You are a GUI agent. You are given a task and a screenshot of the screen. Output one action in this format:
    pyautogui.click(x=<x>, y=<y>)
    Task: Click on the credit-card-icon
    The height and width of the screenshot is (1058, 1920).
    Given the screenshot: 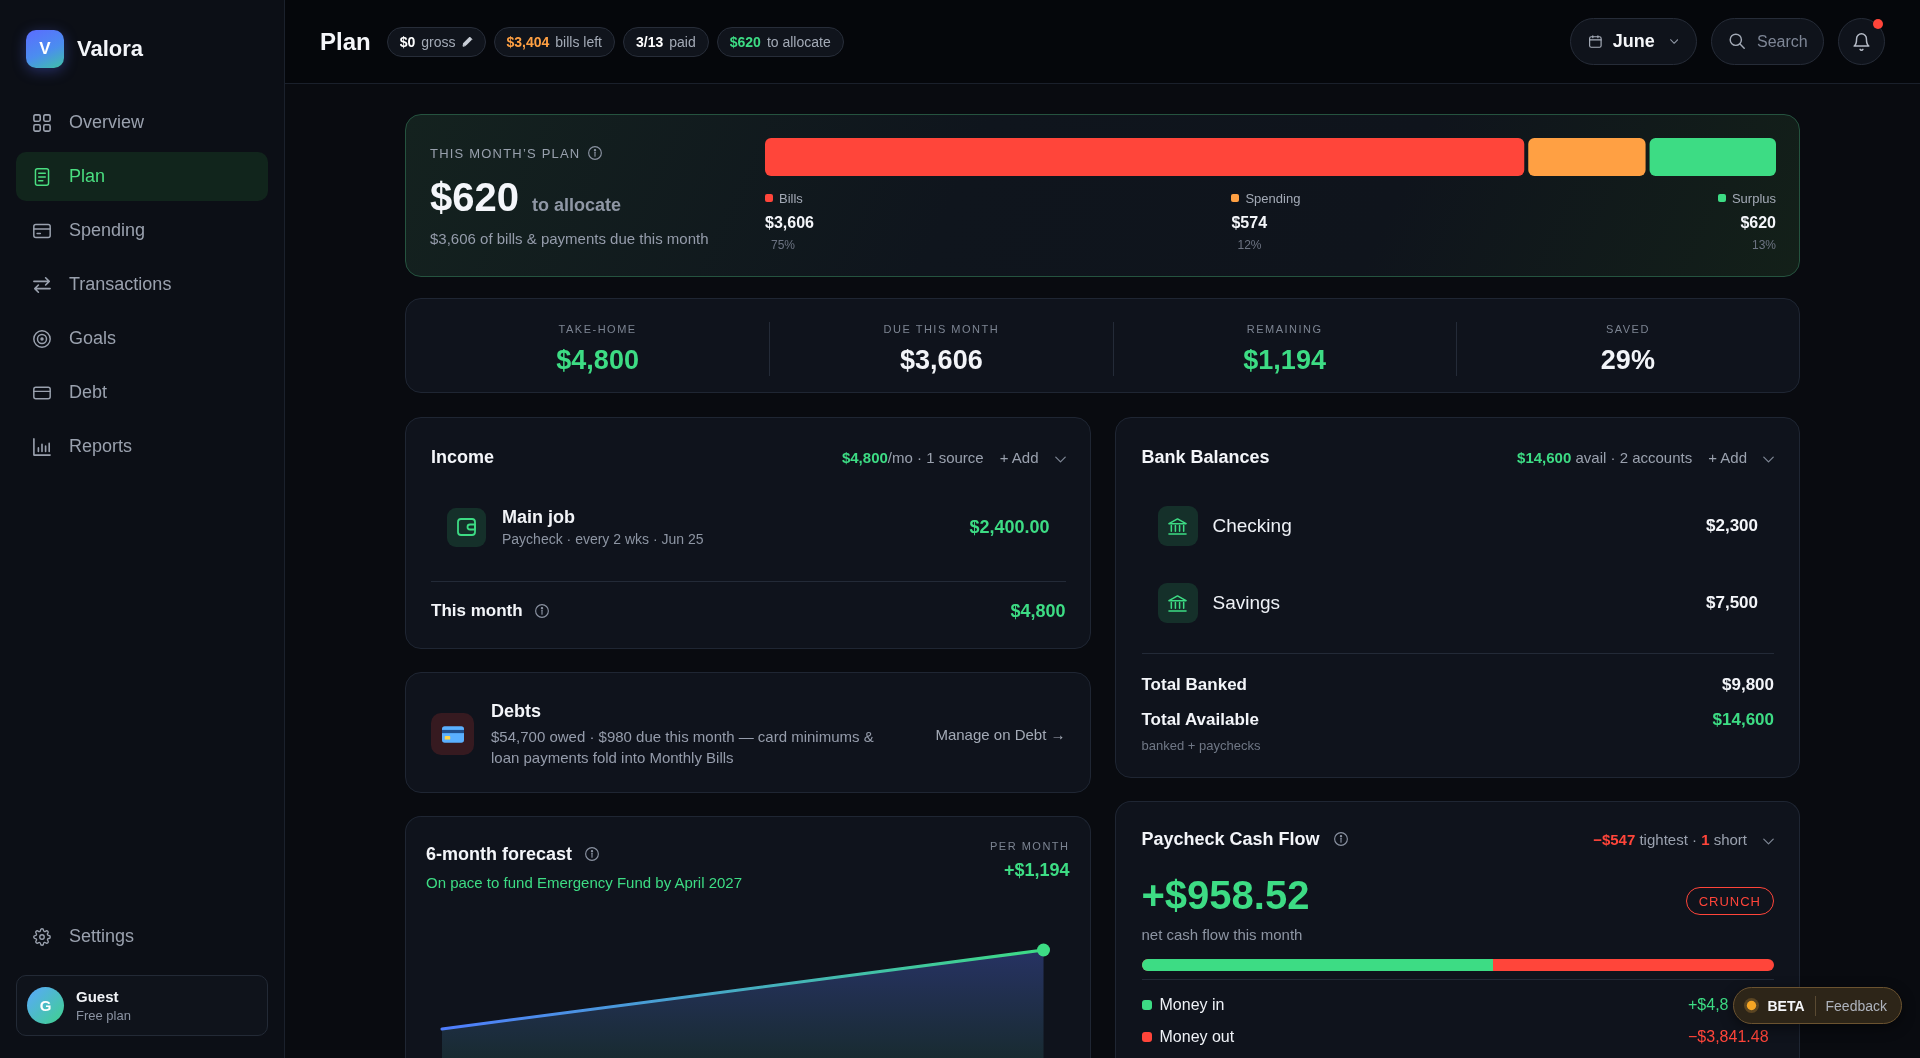 What is the action you would take?
    pyautogui.click(x=452, y=734)
    